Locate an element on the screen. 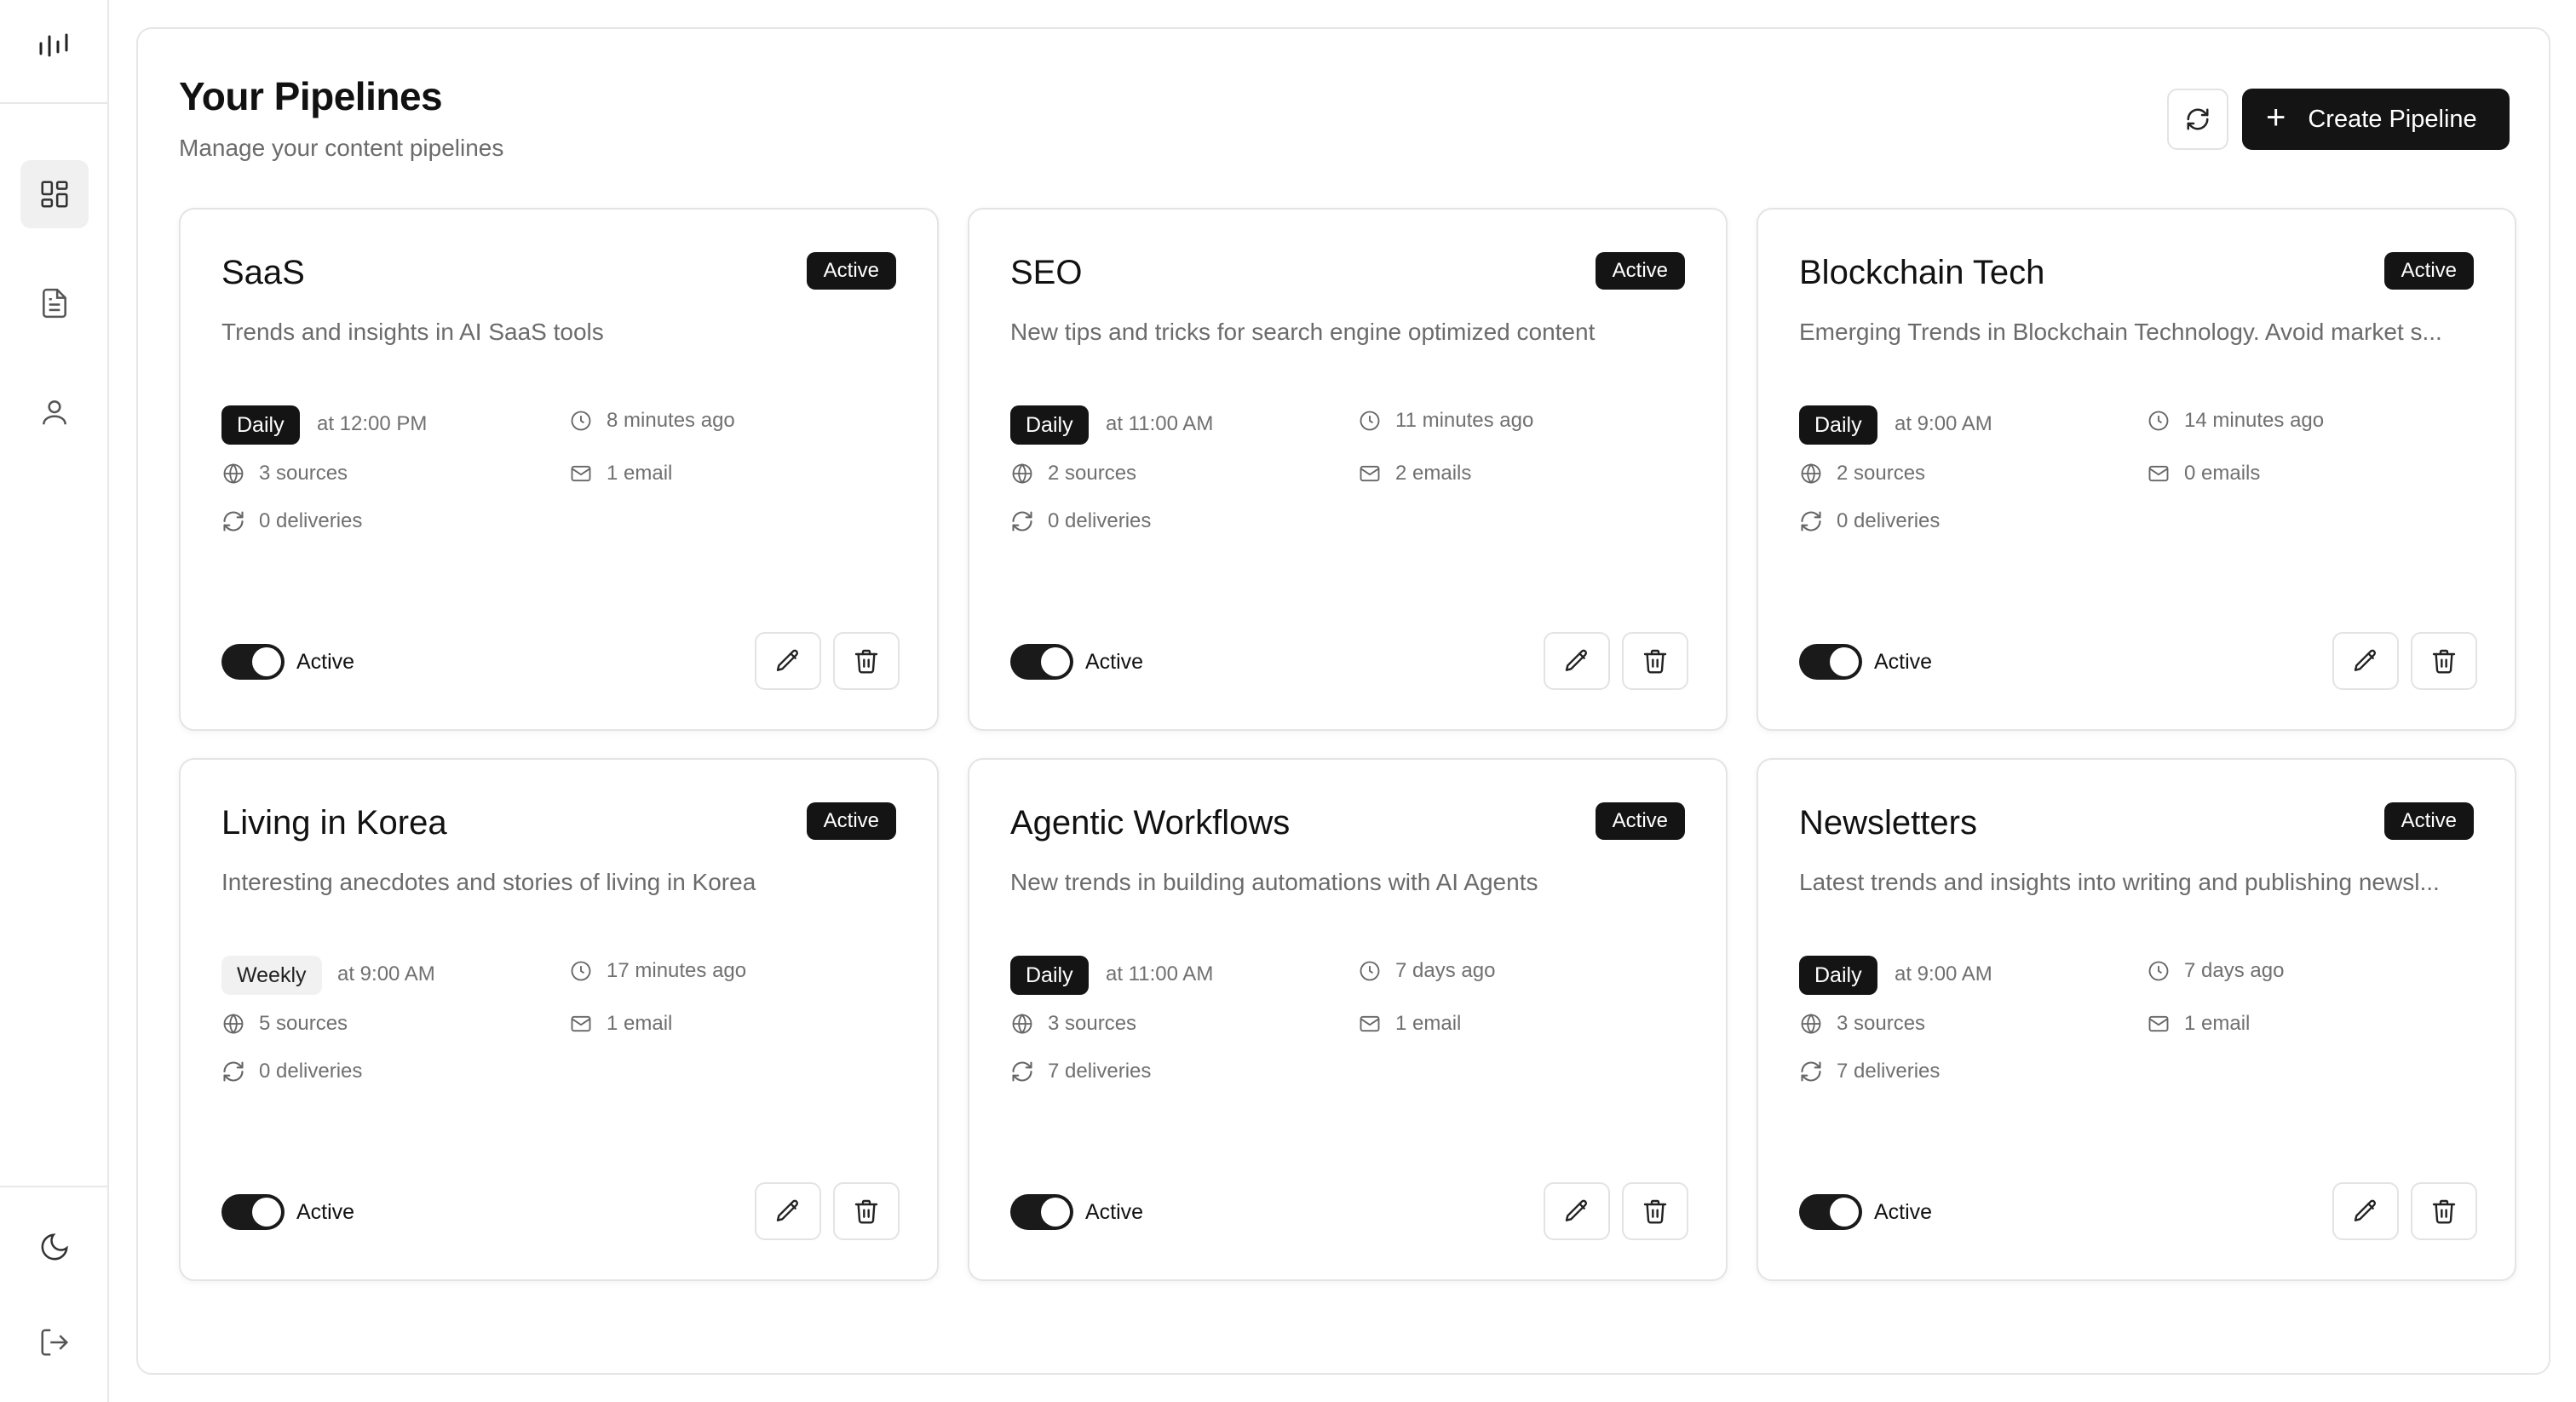  theme-toggle-button is located at coordinates (55, 1247).